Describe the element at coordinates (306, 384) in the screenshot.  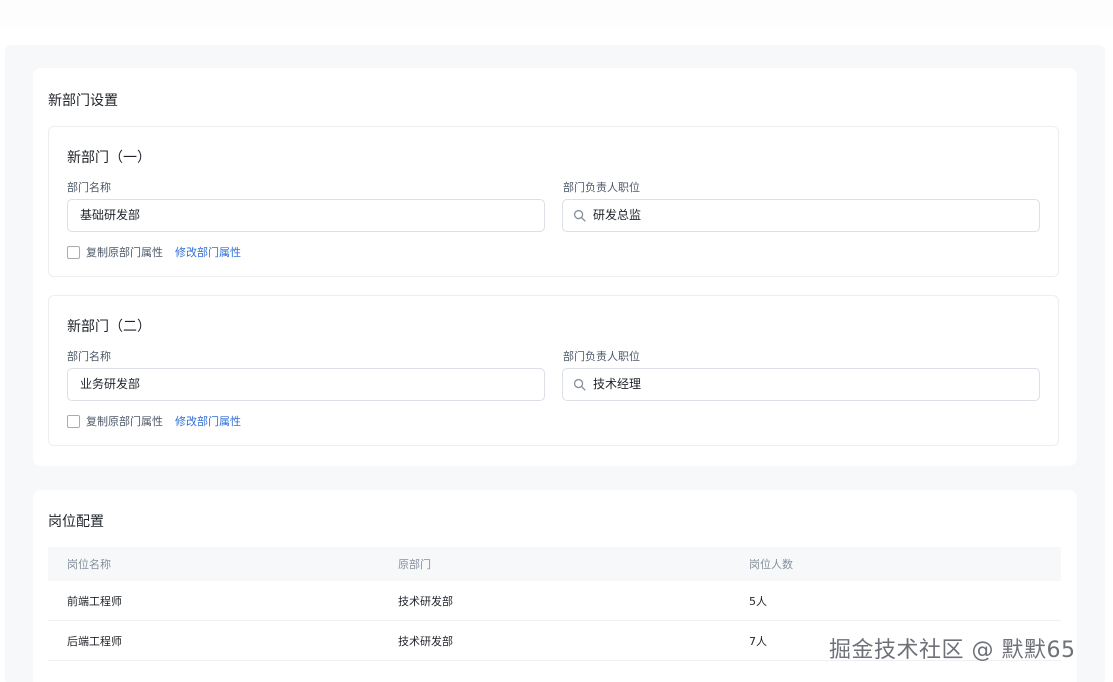
I see `department-name-input: 业务研发部` at that location.